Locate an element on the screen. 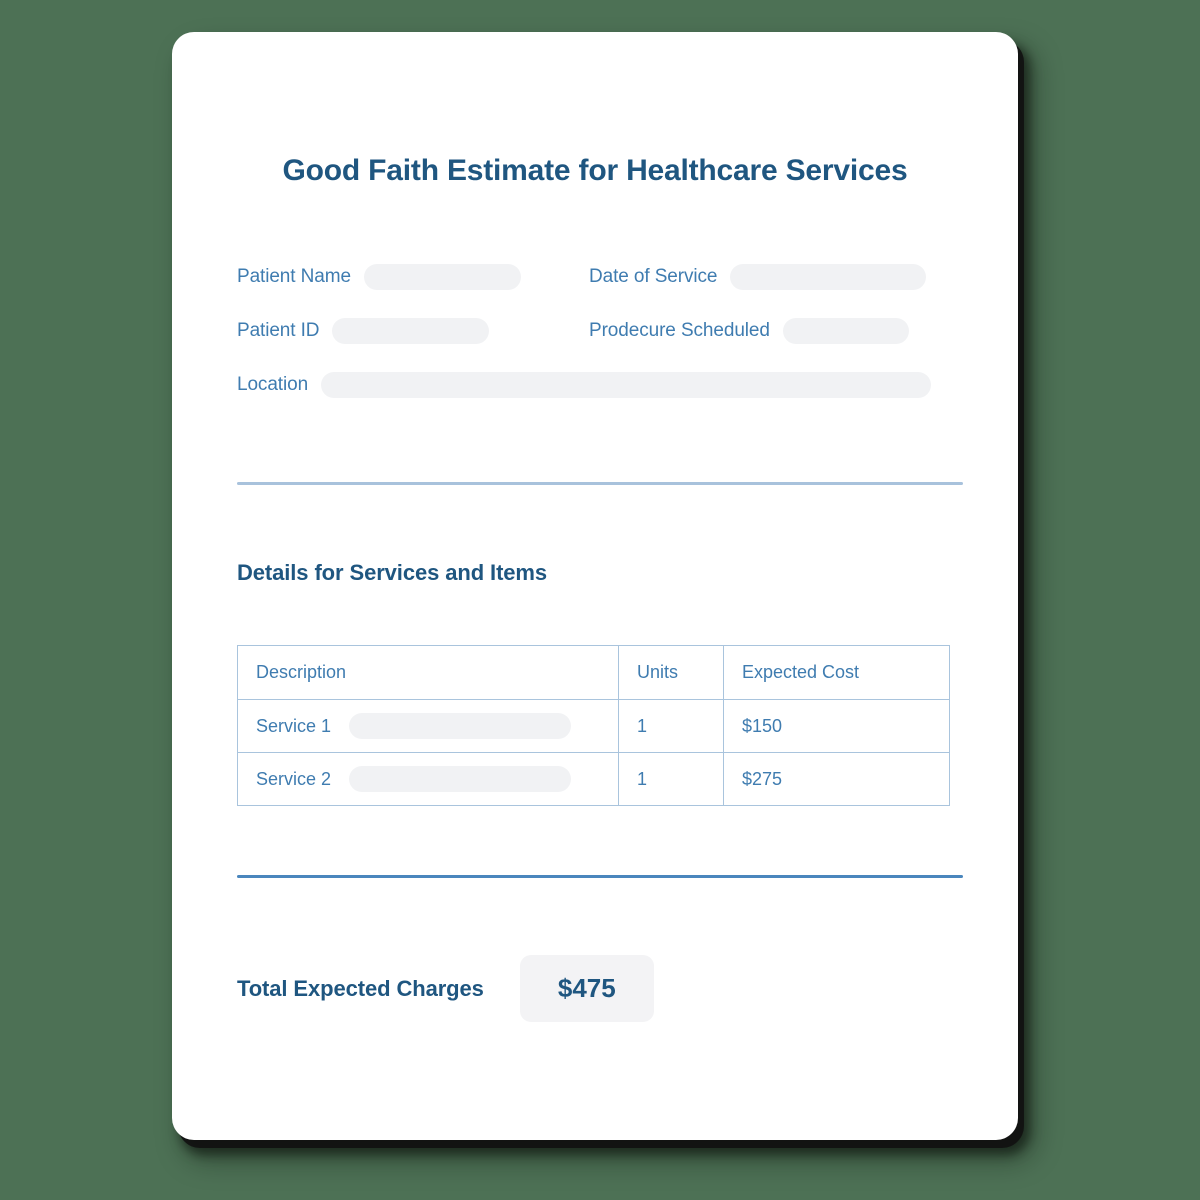 The width and height of the screenshot is (1200, 1200). cell-units-service-1: 1 is located at coordinates (671, 726).